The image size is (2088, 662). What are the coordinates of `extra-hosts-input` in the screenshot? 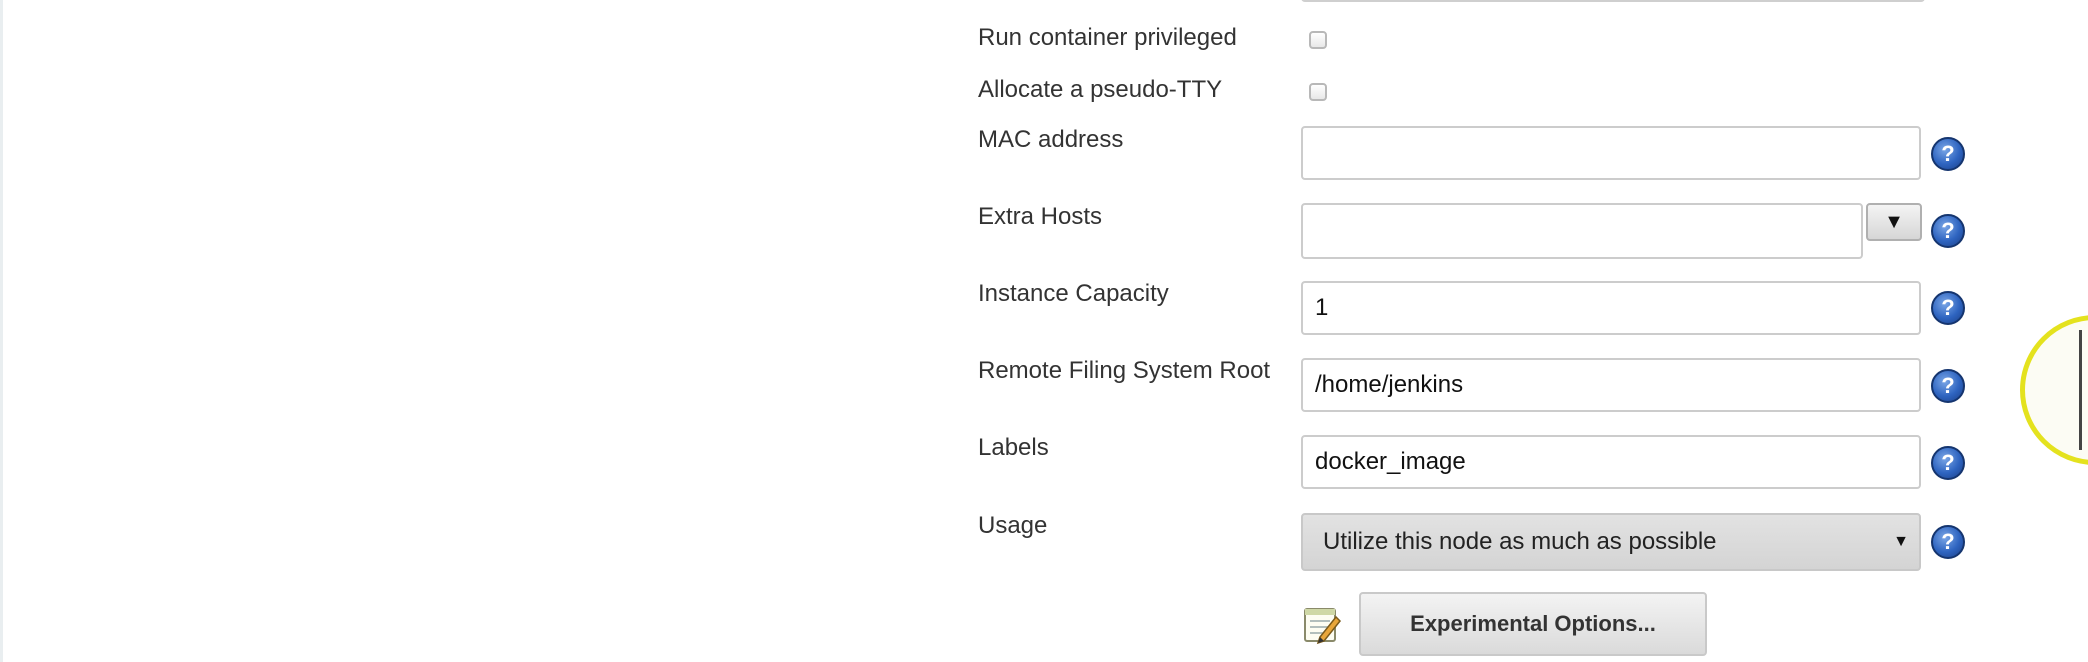 It's located at (1582, 231).